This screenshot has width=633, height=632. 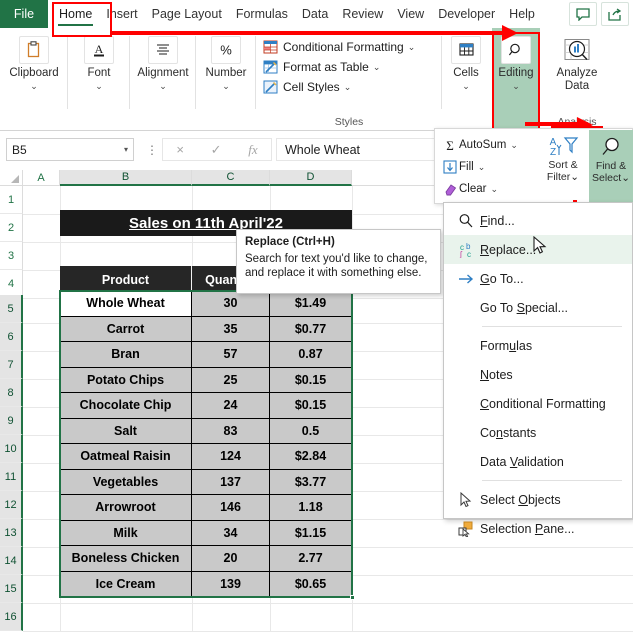 I want to click on menu-item-select-objects: Select Objects, so click(x=538, y=499).